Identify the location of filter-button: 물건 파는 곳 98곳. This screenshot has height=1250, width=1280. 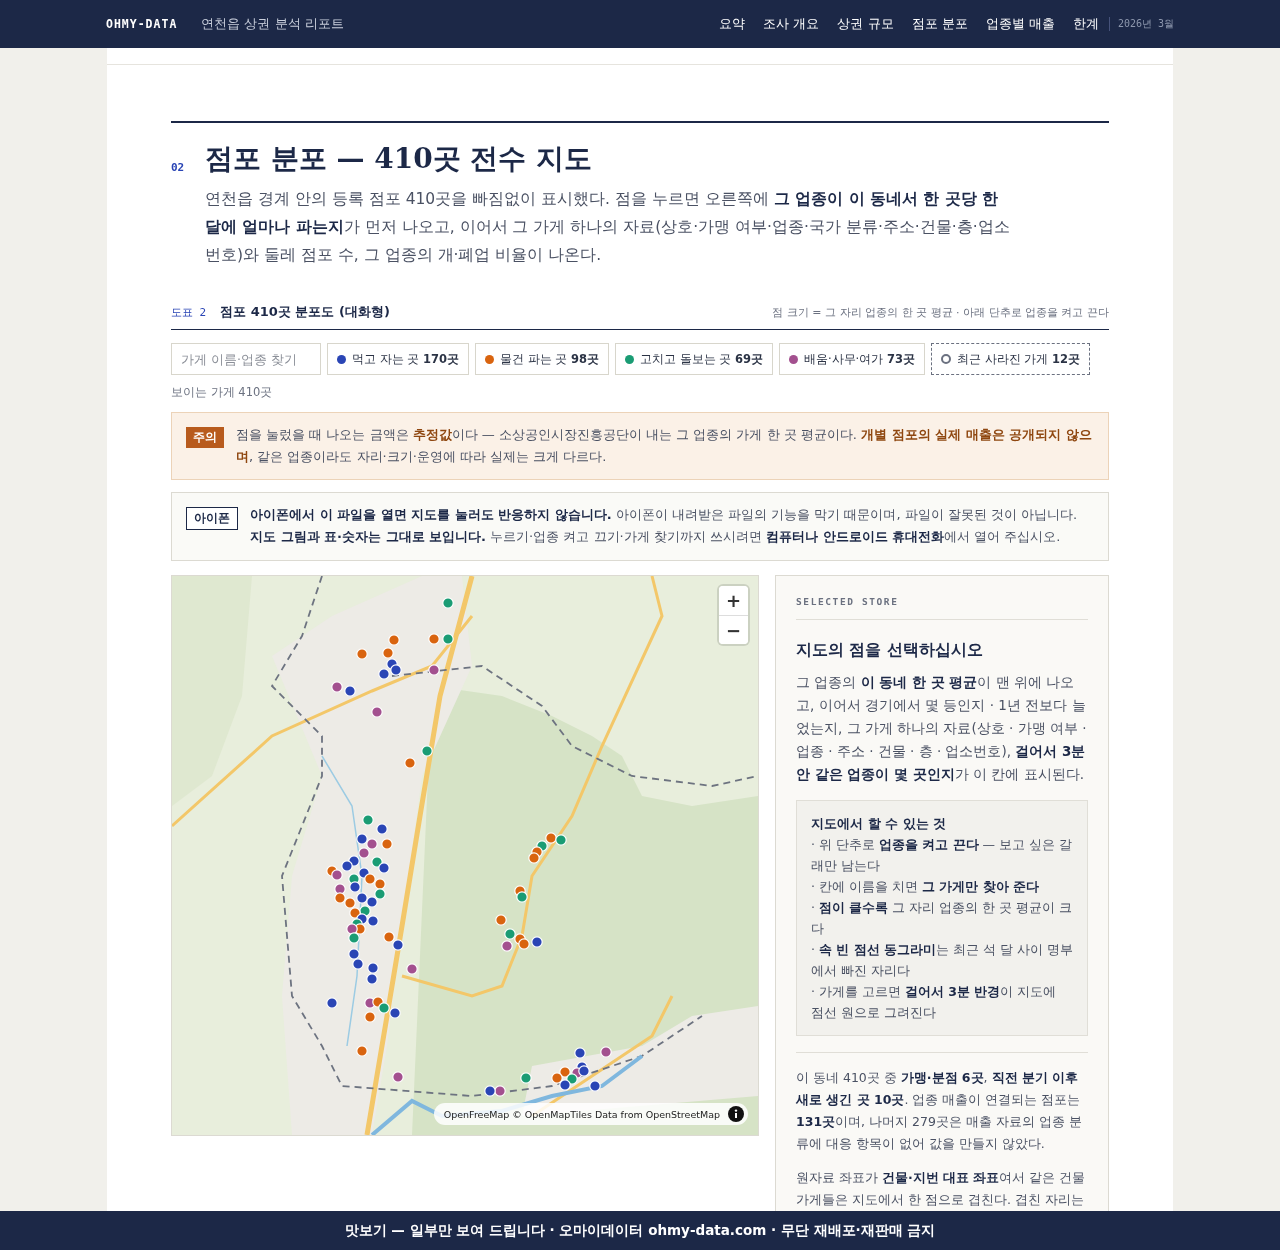
(542, 359).